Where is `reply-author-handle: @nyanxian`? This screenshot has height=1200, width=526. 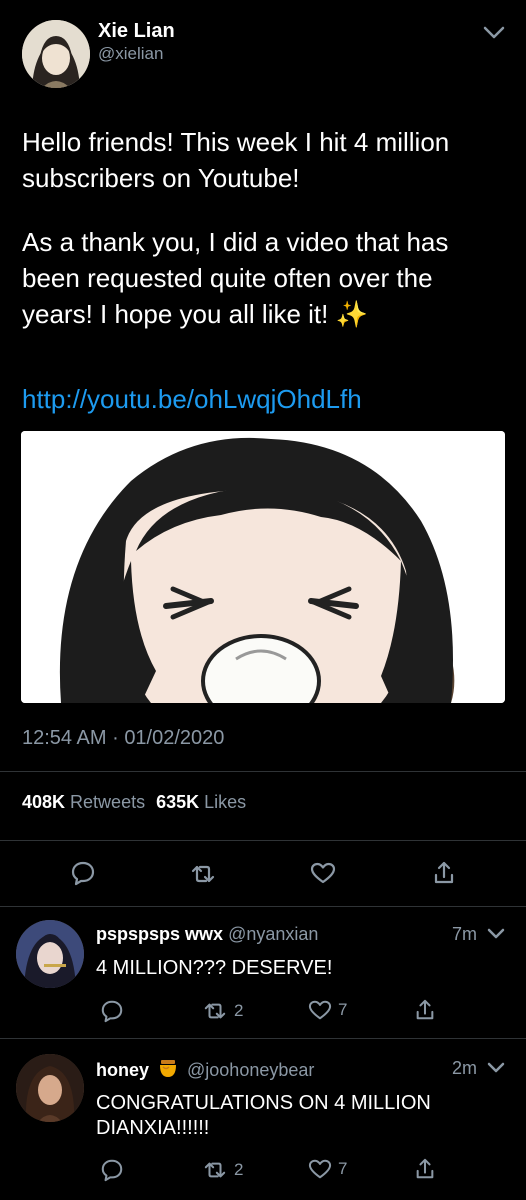
reply-author-handle: @nyanxian is located at coordinates (273, 934).